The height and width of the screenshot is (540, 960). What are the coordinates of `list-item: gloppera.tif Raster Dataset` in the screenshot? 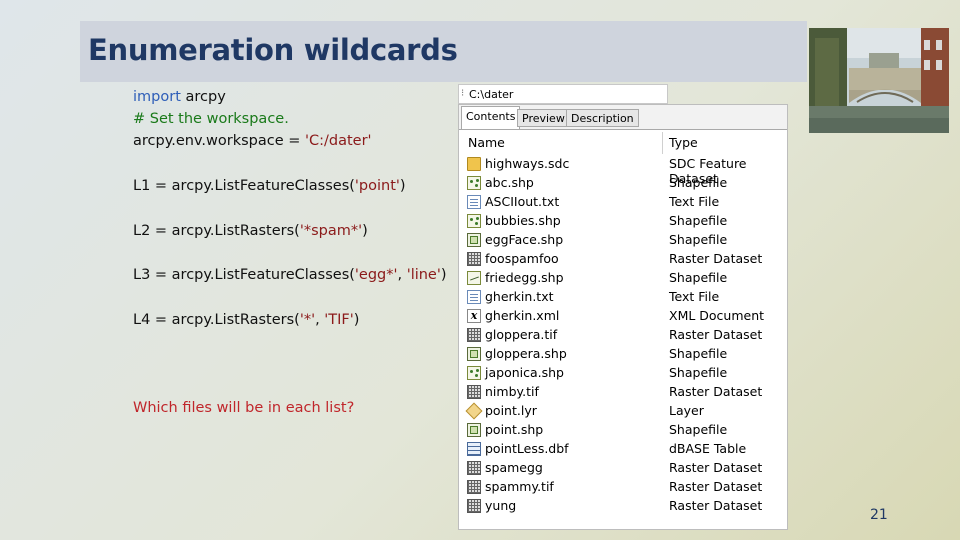 It's located at (623, 335).